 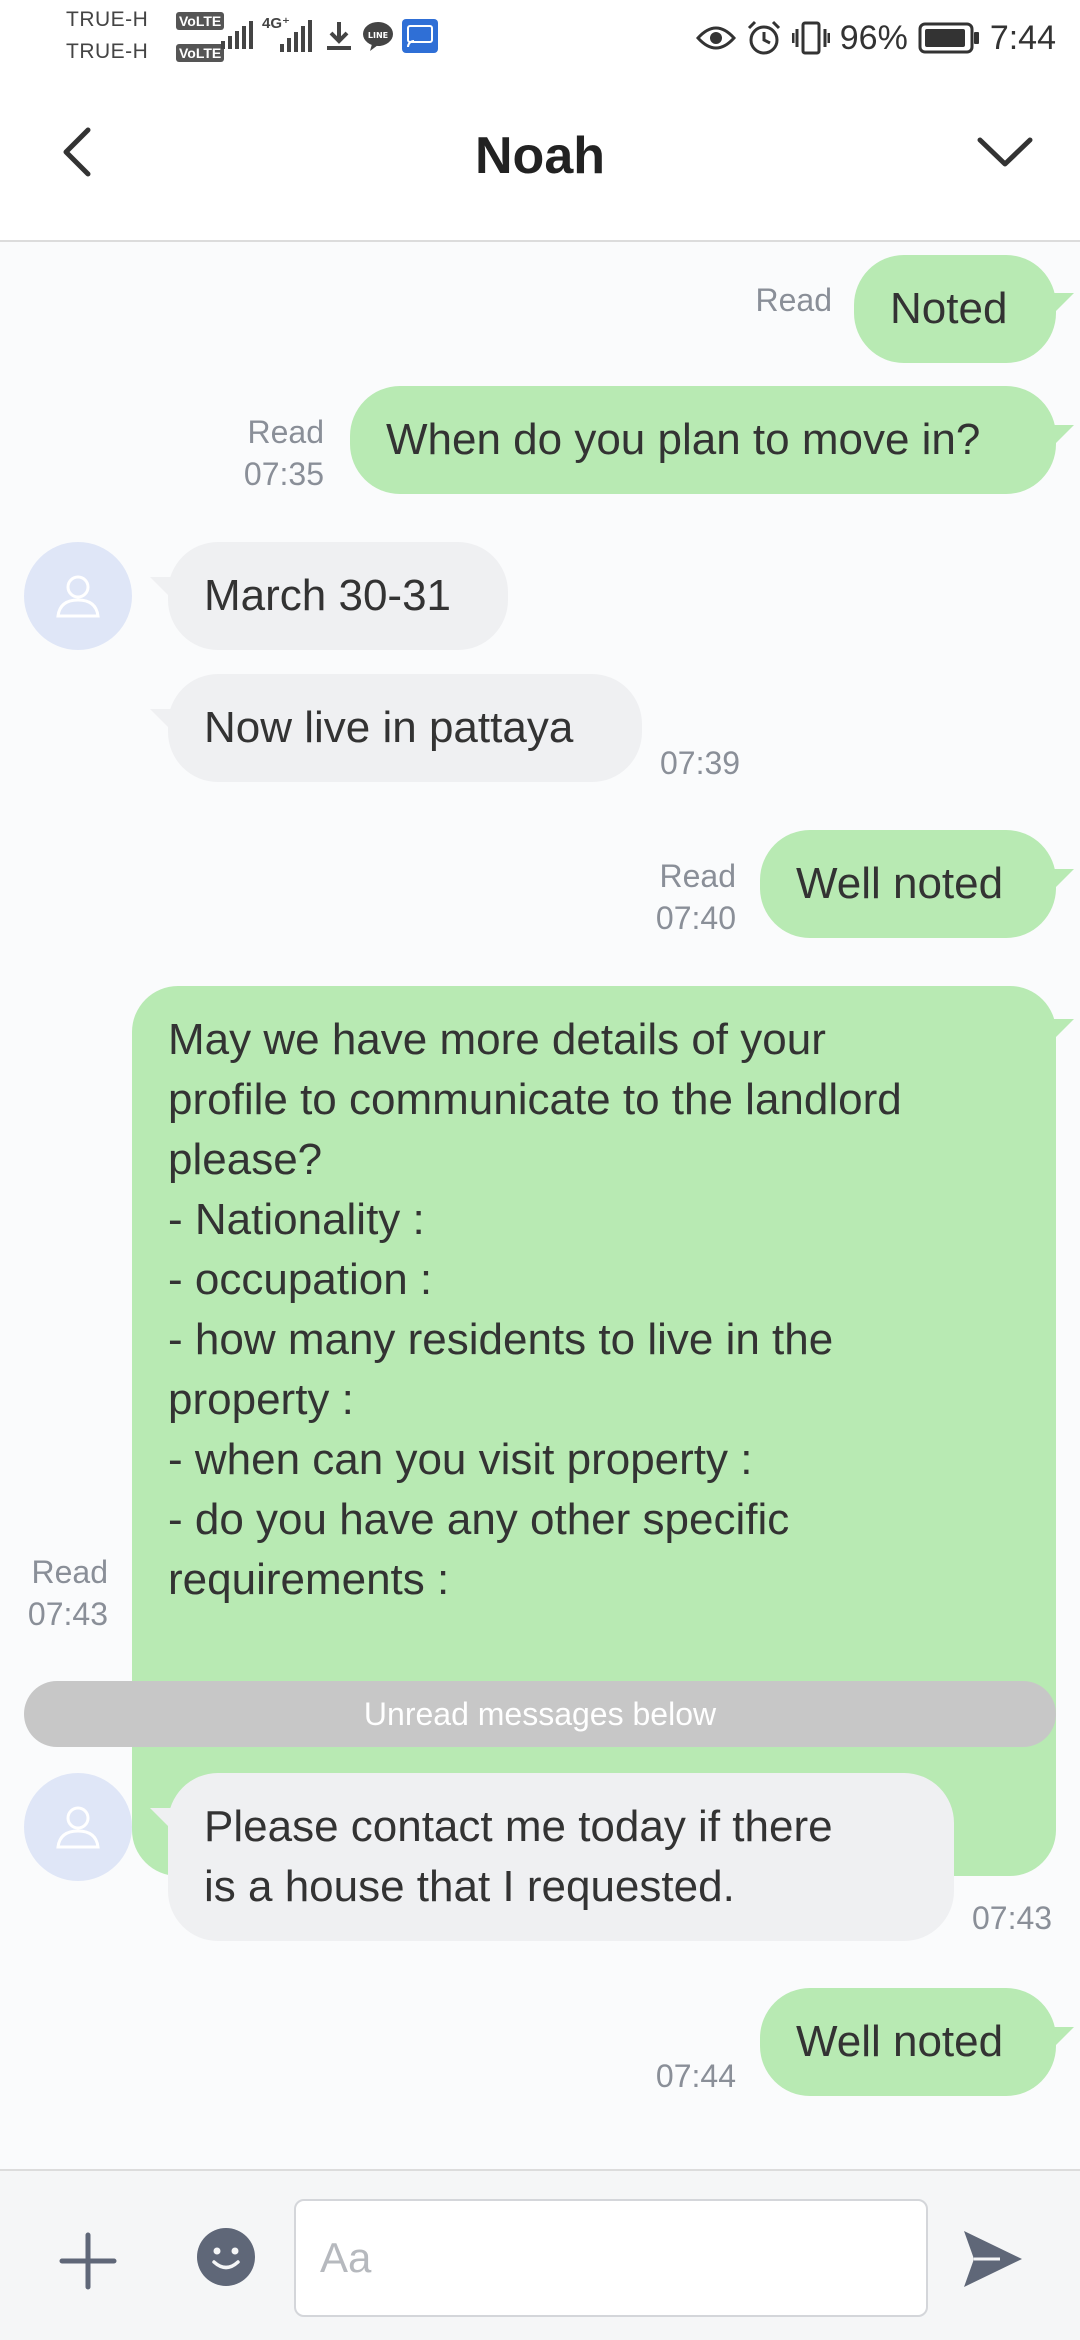 What do you see at coordinates (338, 596) in the screenshot?
I see `message-bubble-incoming: March 30-31` at bounding box center [338, 596].